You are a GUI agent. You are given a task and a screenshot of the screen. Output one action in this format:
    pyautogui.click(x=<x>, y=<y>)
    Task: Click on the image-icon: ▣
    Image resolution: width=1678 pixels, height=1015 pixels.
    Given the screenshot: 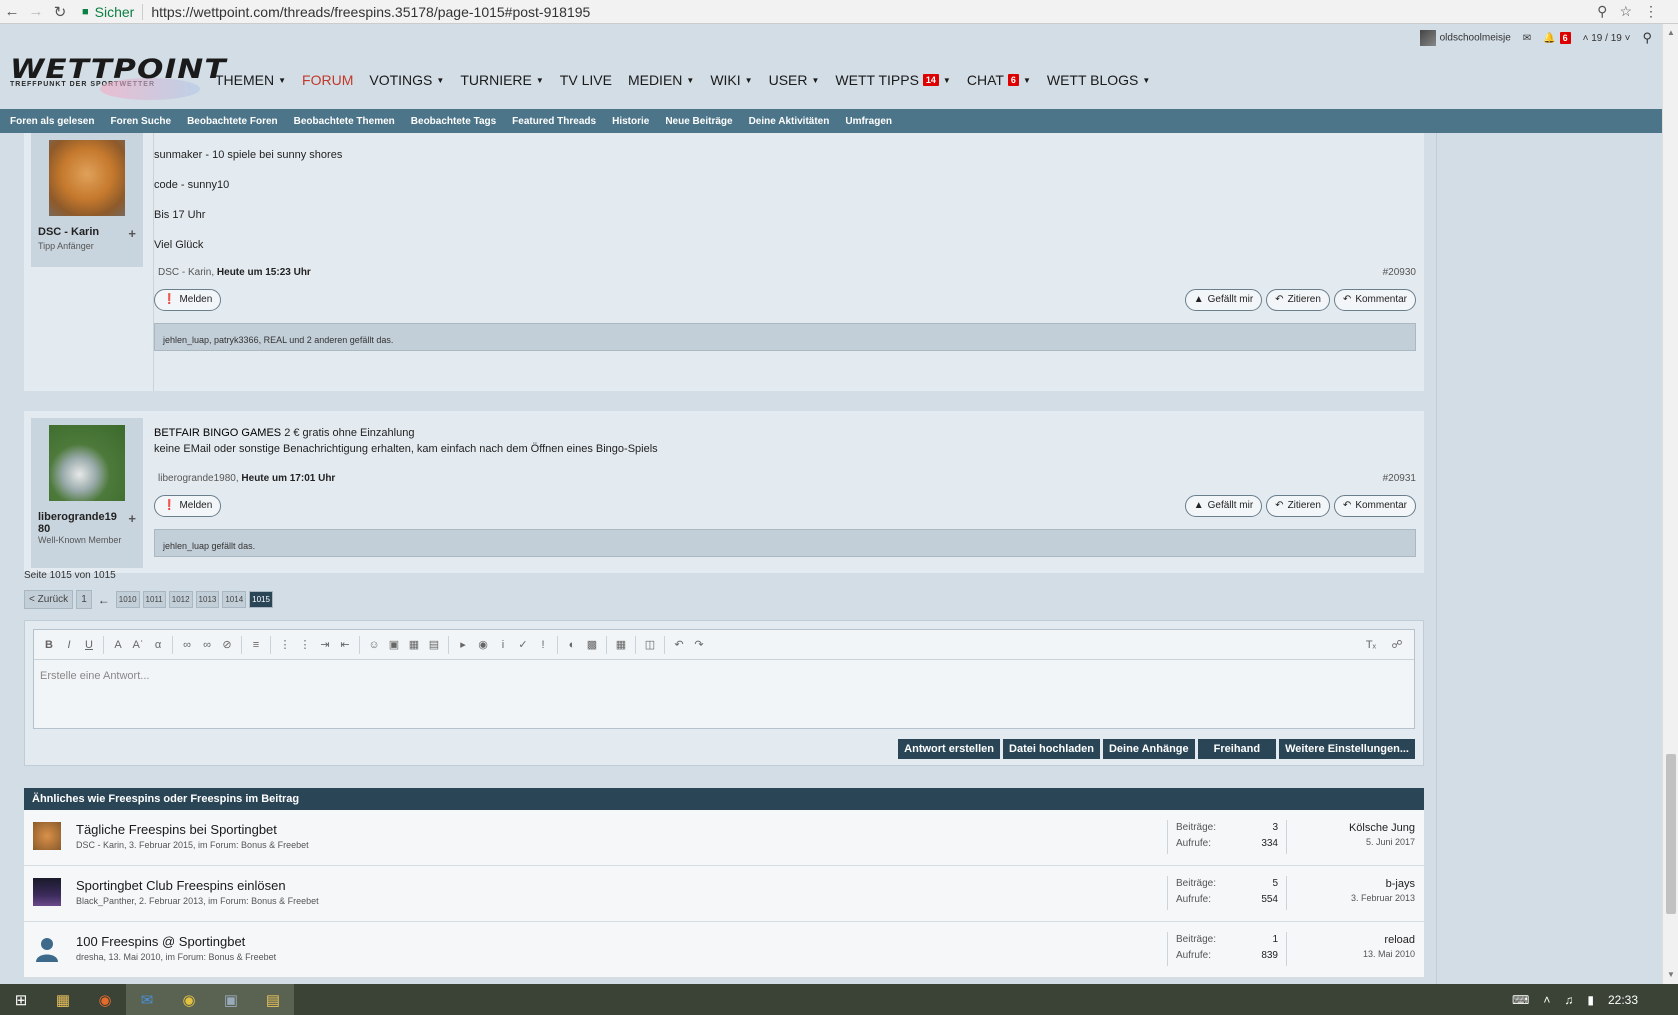 What is the action you would take?
    pyautogui.click(x=394, y=645)
    